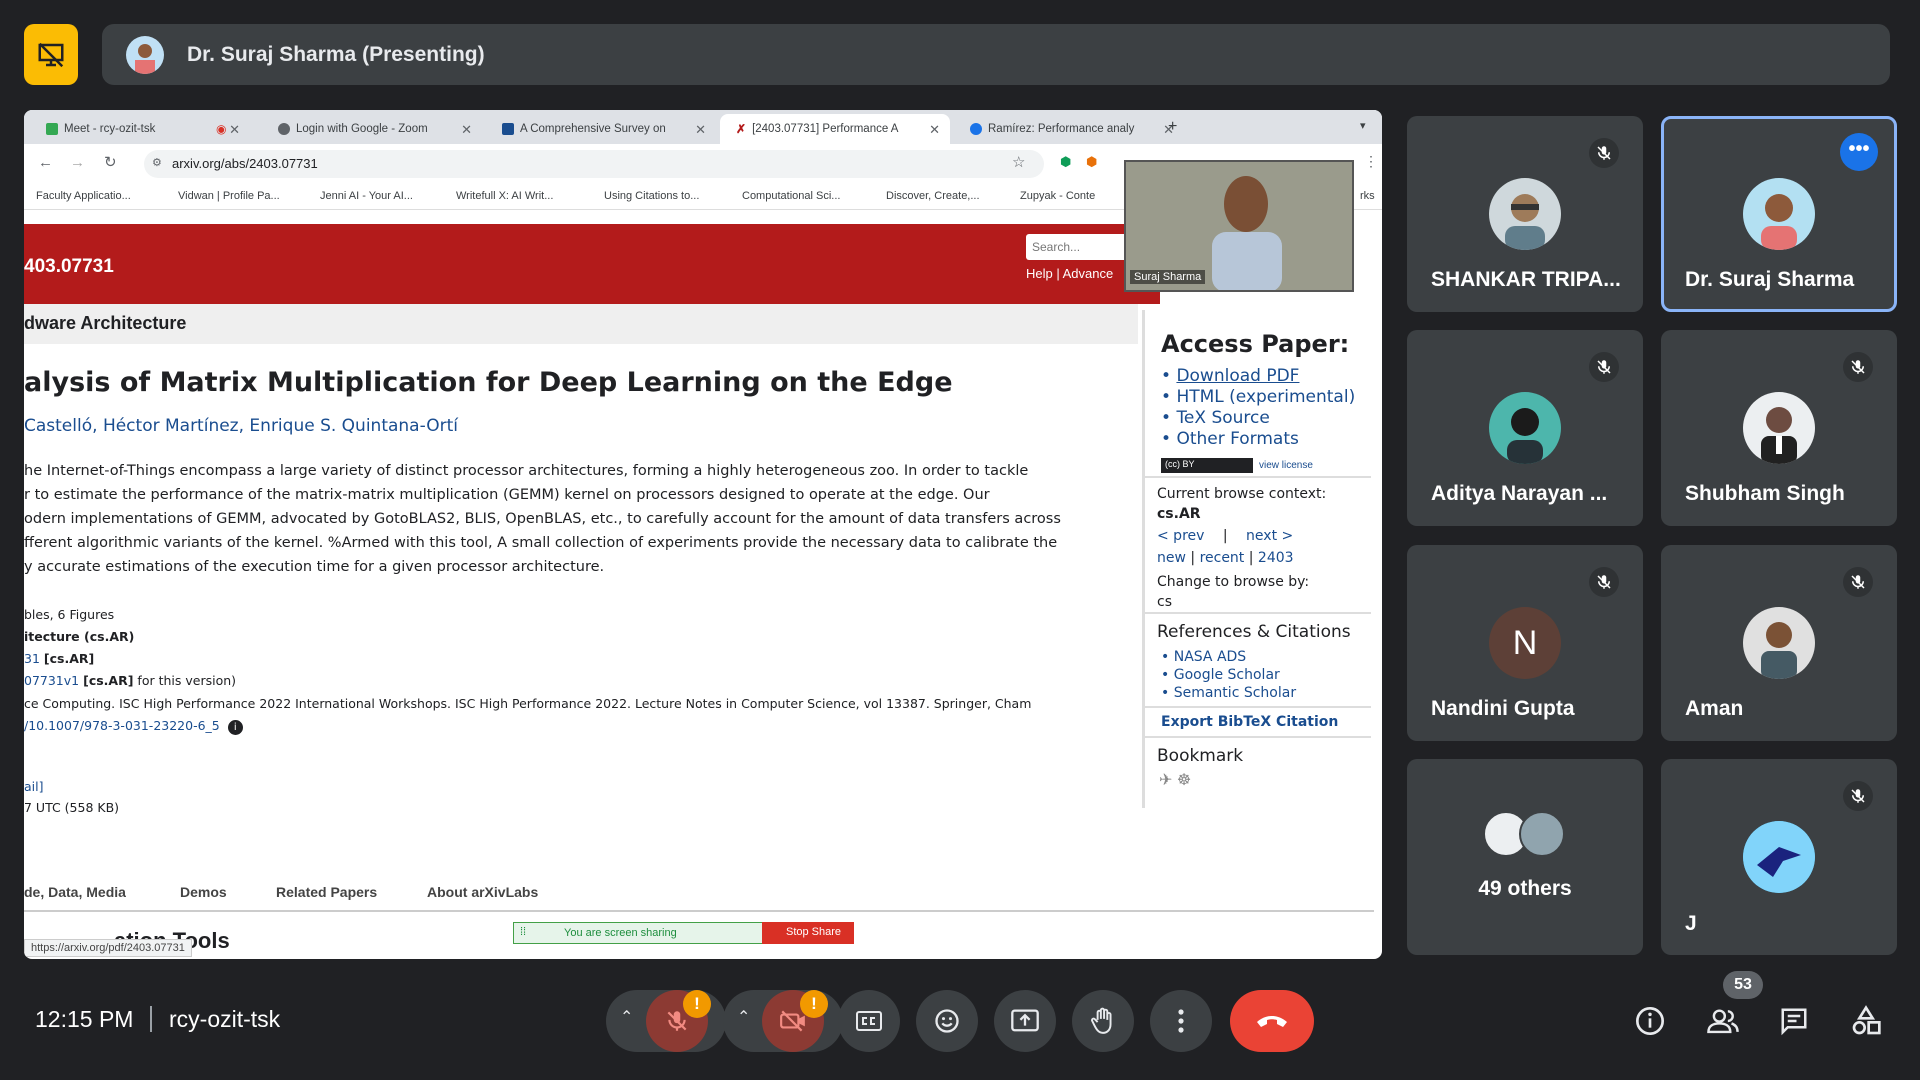 The width and height of the screenshot is (1920, 1080). Describe the element at coordinates (75, 892) in the screenshot. I see `tab-code-data-media: de, Data, Media` at that location.